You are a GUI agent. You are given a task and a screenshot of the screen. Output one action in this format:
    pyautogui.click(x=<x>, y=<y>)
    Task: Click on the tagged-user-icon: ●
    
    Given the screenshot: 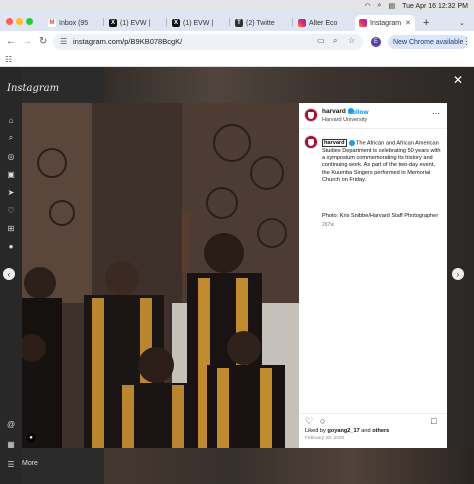 What is the action you would take?
    pyautogui.click(x=31, y=438)
    